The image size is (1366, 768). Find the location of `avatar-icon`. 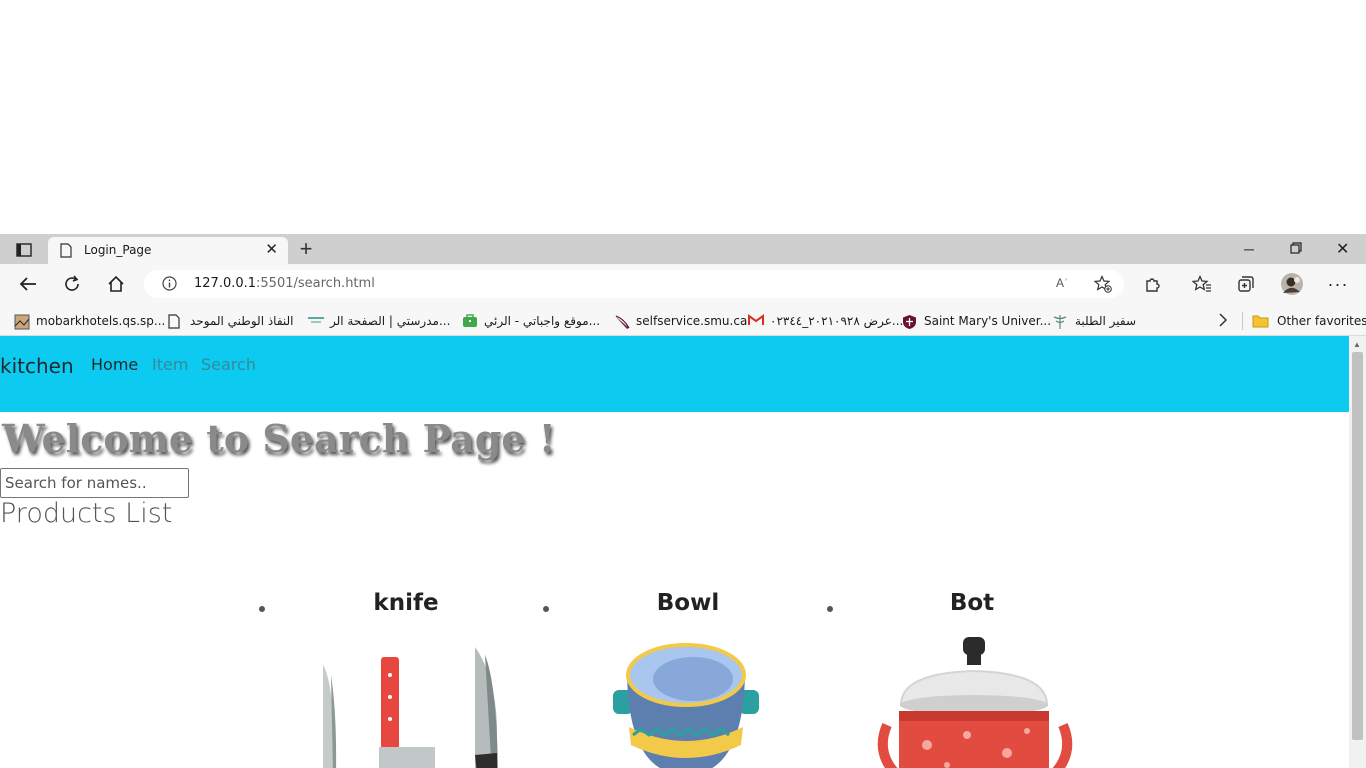

avatar-icon is located at coordinates (1292, 284).